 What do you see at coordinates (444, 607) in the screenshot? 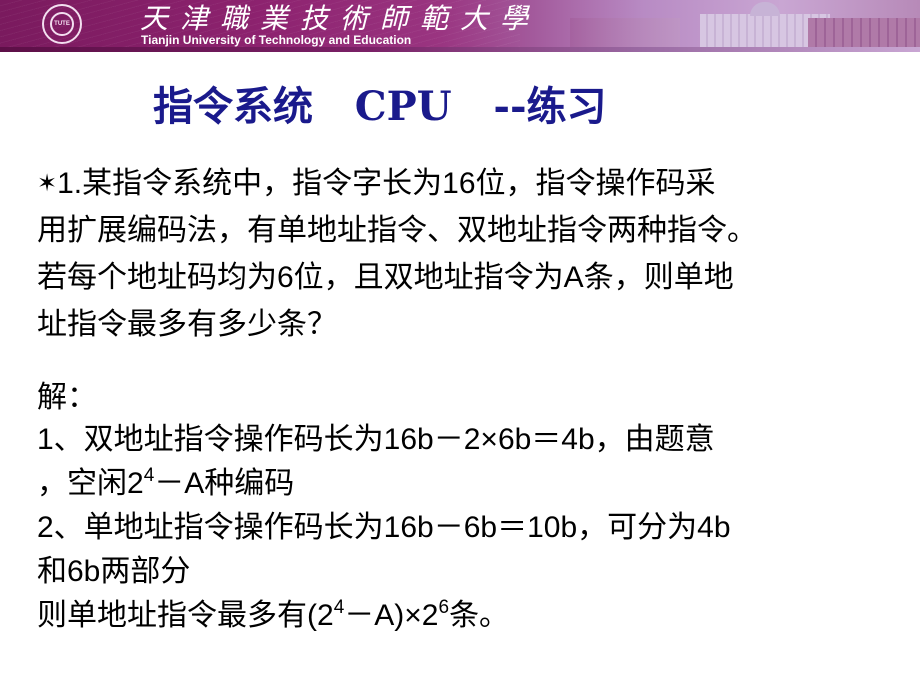
I see `exponent: 6` at bounding box center [444, 607].